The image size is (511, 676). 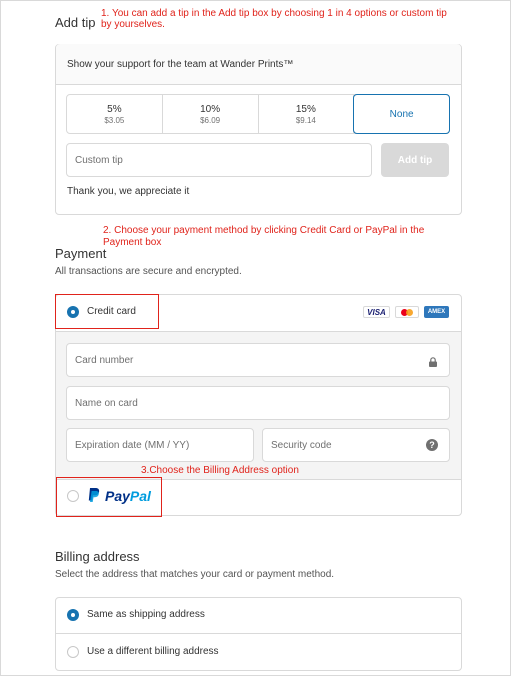 I want to click on tip-option-15: 15% $9.14, so click(x=307, y=114).